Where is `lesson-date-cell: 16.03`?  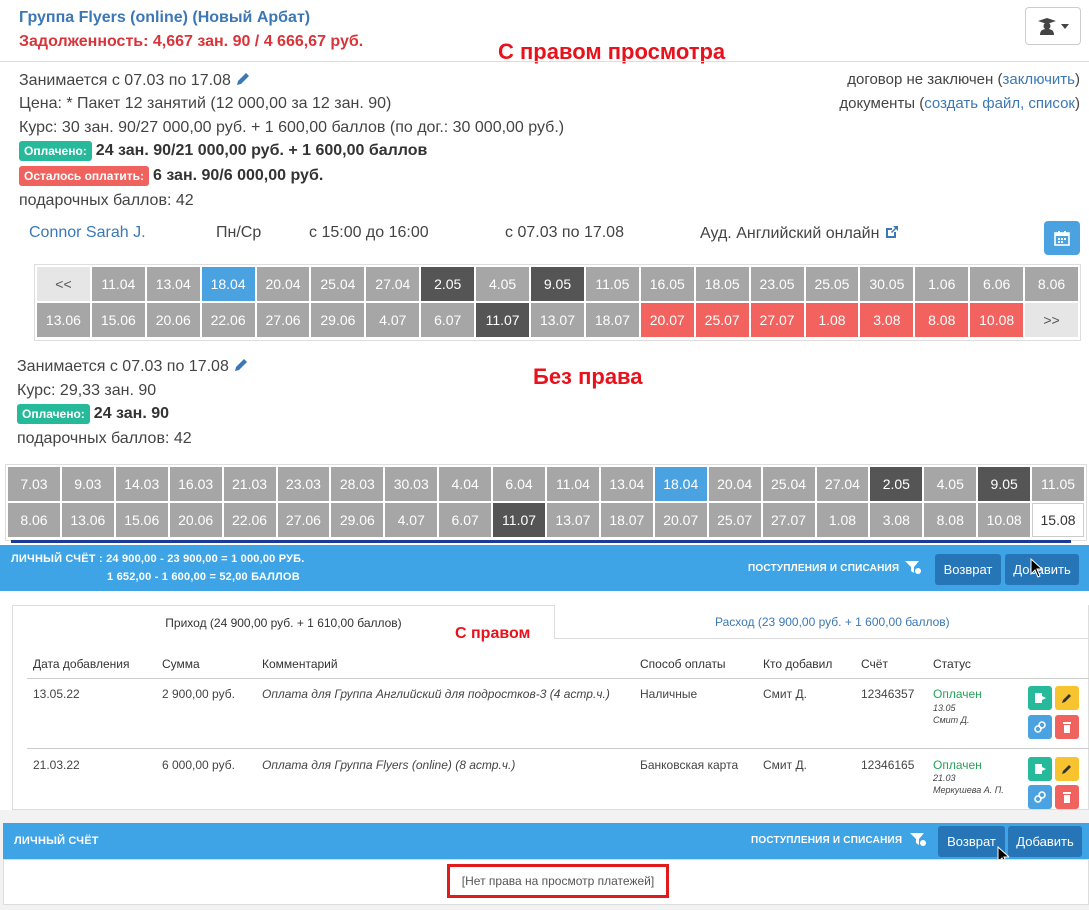 lesson-date-cell: 16.03 is located at coordinates (195, 484).